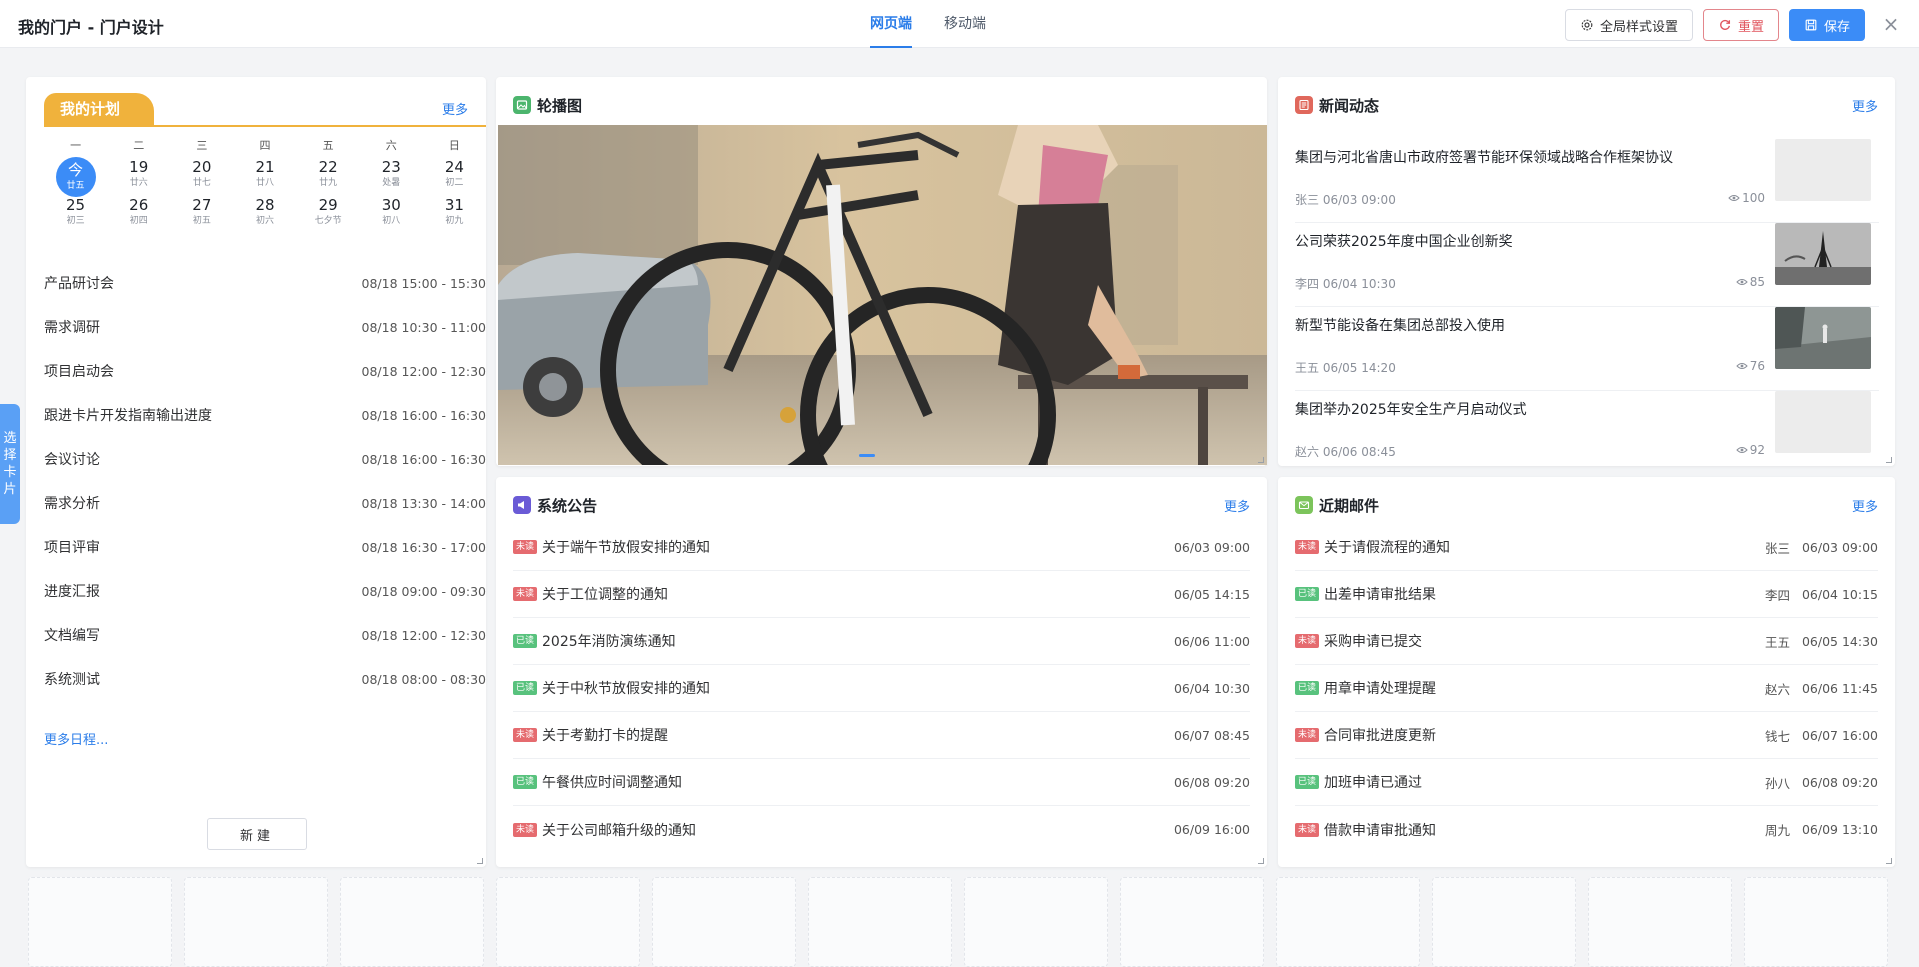 The width and height of the screenshot is (1919, 967). What do you see at coordinates (881, 547) in the screenshot?
I see `notice-item: 未读 关于端午节放假安排的通知 06/03 09:00` at bounding box center [881, 547].